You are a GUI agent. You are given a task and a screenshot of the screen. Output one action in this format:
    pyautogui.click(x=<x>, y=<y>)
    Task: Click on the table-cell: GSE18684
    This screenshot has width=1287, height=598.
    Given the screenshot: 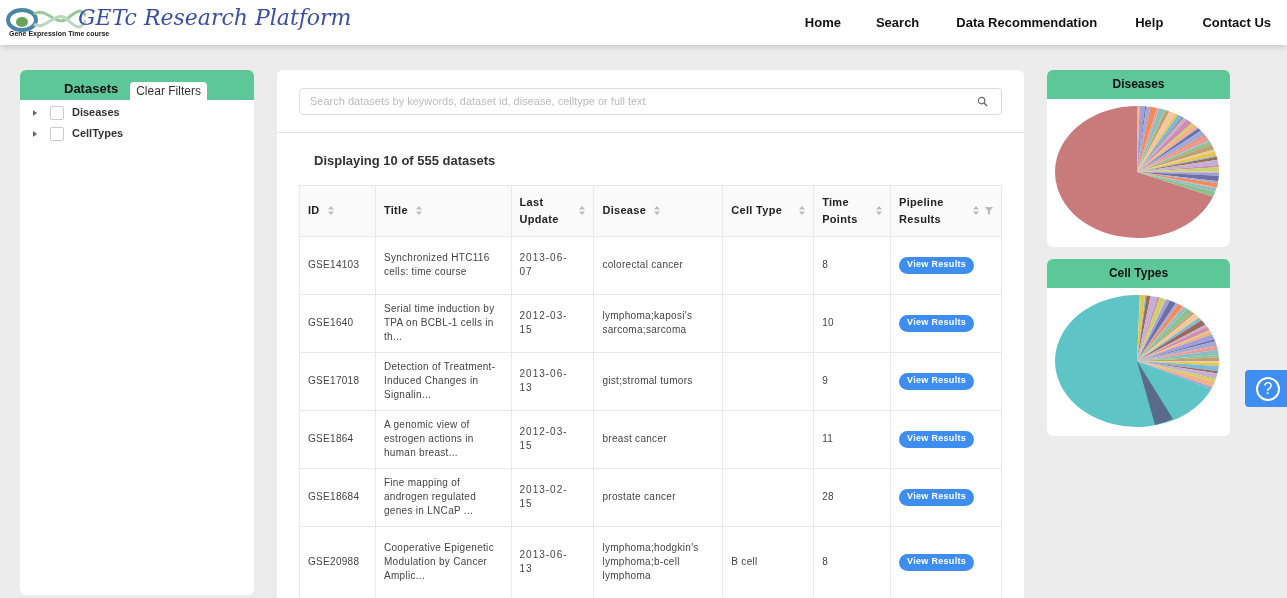 What is the action you would take?
    pyautogui.click(x=334, y=496)
    